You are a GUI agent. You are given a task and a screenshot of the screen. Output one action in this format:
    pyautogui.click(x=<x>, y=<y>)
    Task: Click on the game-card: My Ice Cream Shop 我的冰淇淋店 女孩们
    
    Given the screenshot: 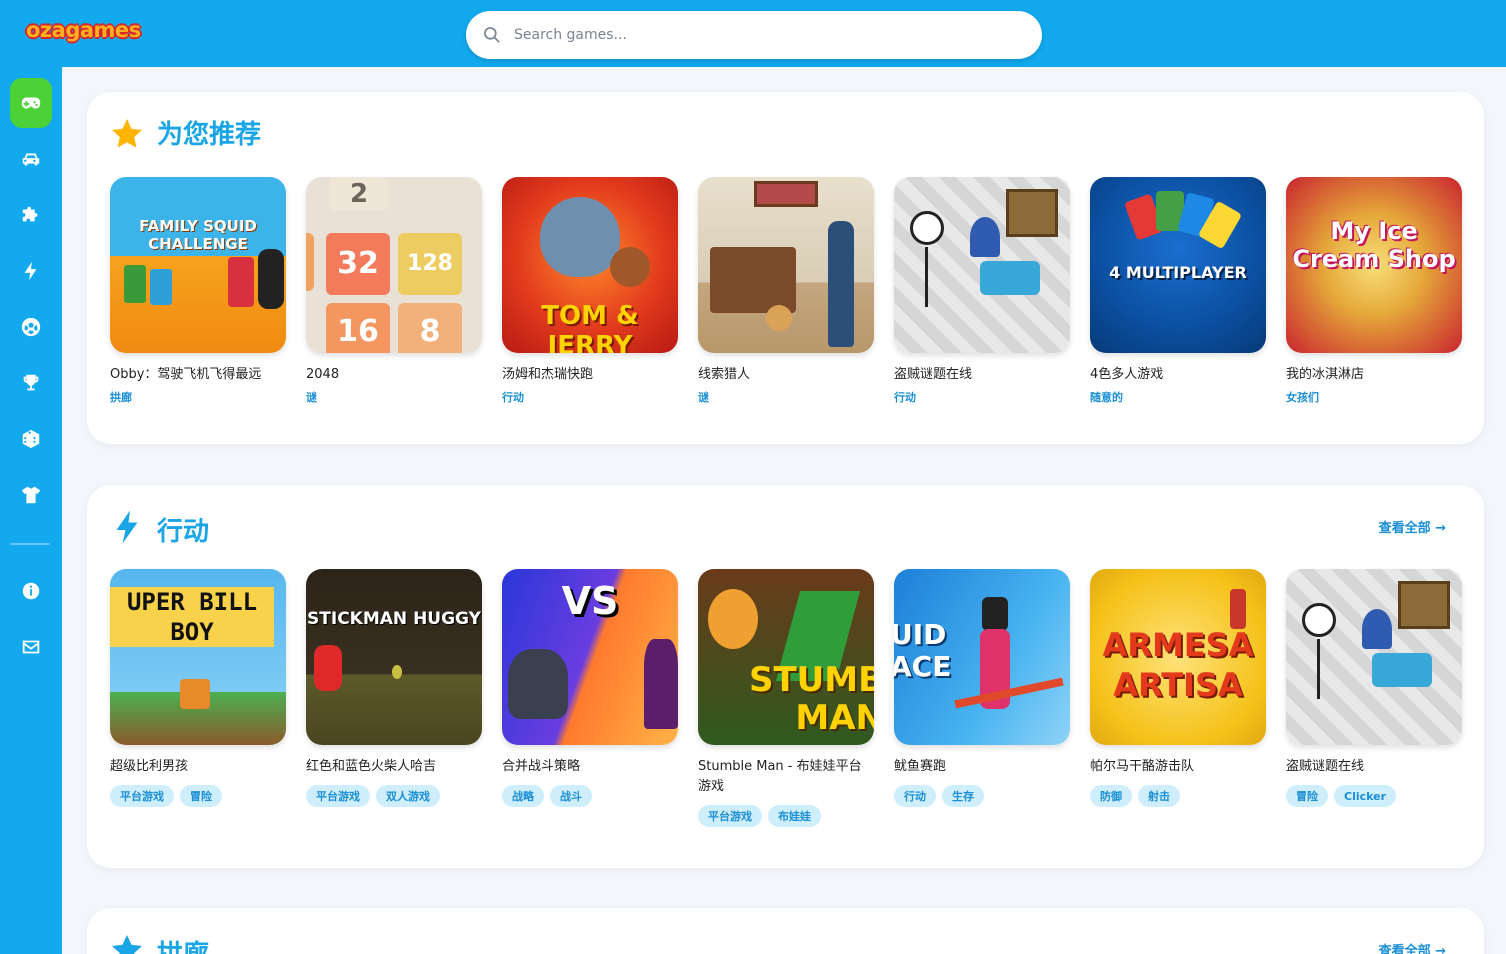 What is the action you would take?
    pyautogui.click(x=1374, y=290)
    